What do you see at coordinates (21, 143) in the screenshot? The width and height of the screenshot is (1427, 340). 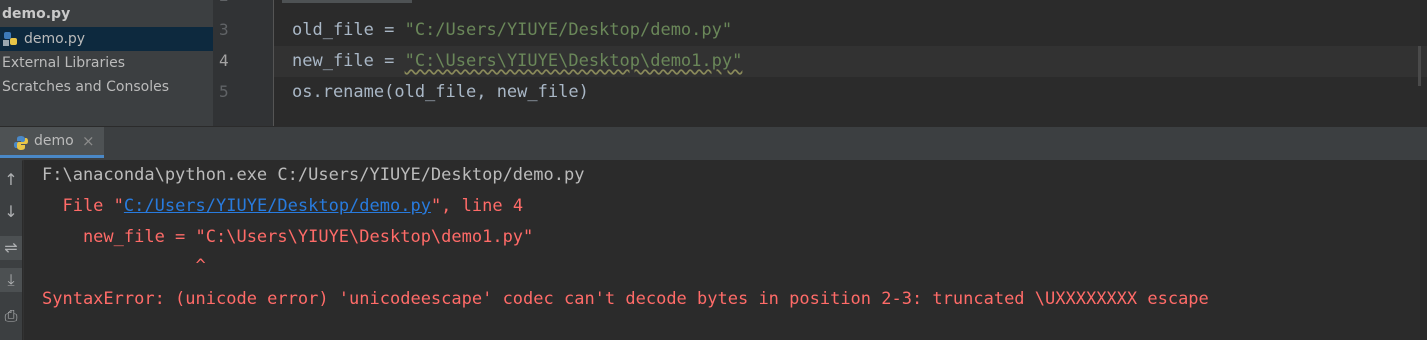 I see `python-icon` at bounding box center [21, 143].